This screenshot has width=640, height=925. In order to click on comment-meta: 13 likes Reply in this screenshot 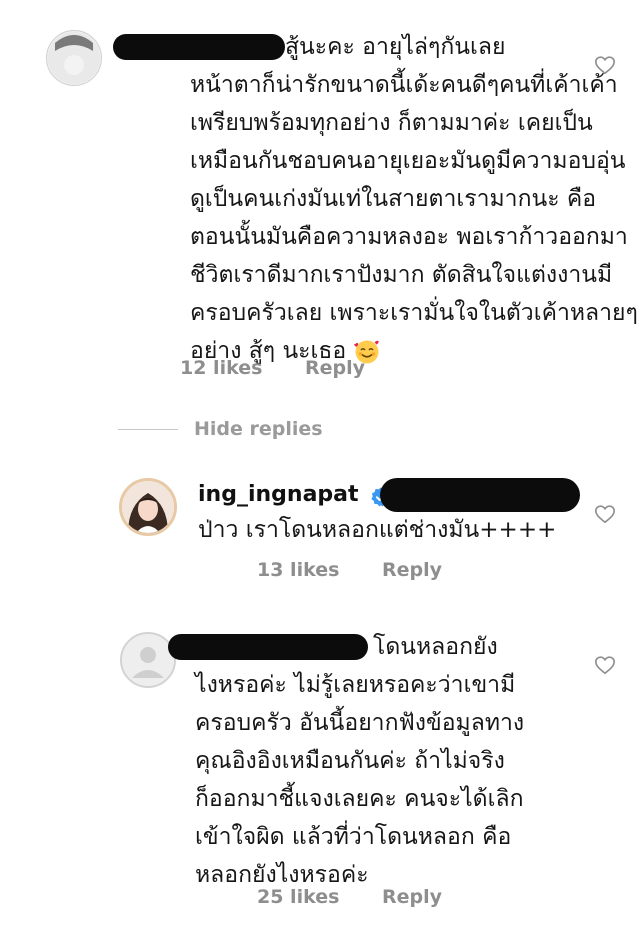, I will do `click(349, 570)`.